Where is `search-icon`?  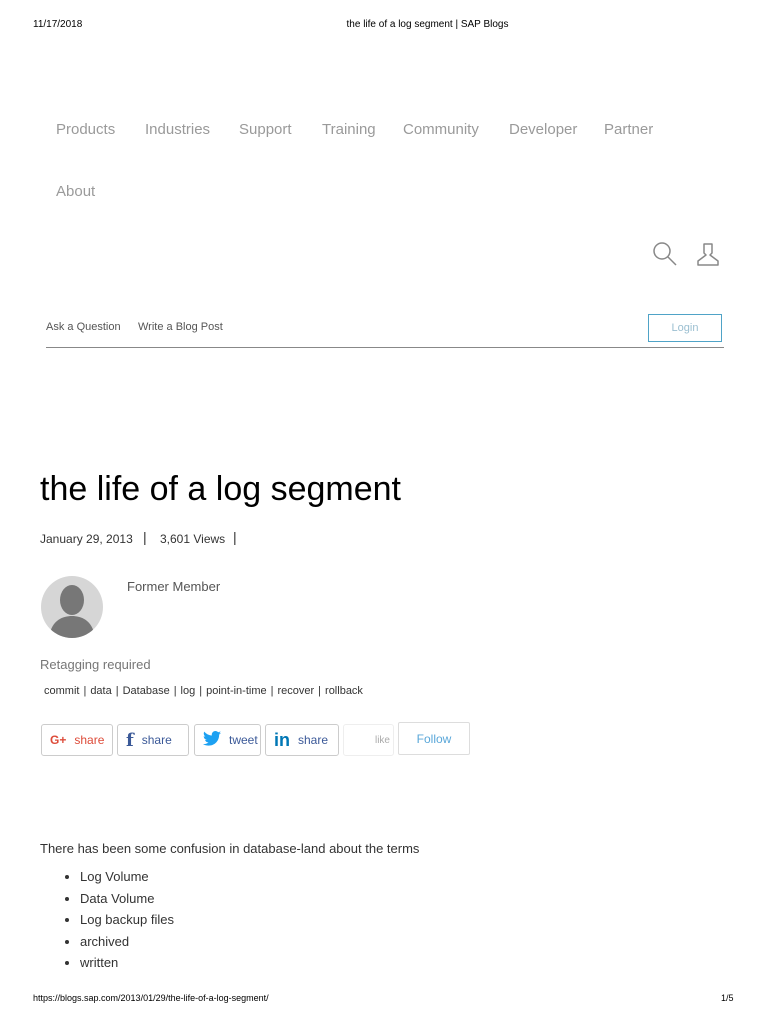
search-icon is located at coordinates (665, 254).